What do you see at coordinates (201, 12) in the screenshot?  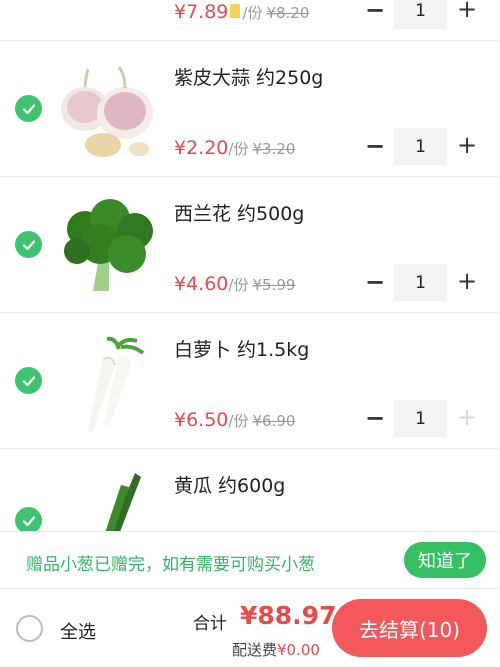 I see `item-price: ¥7.89` at bounding box center [201, 12].